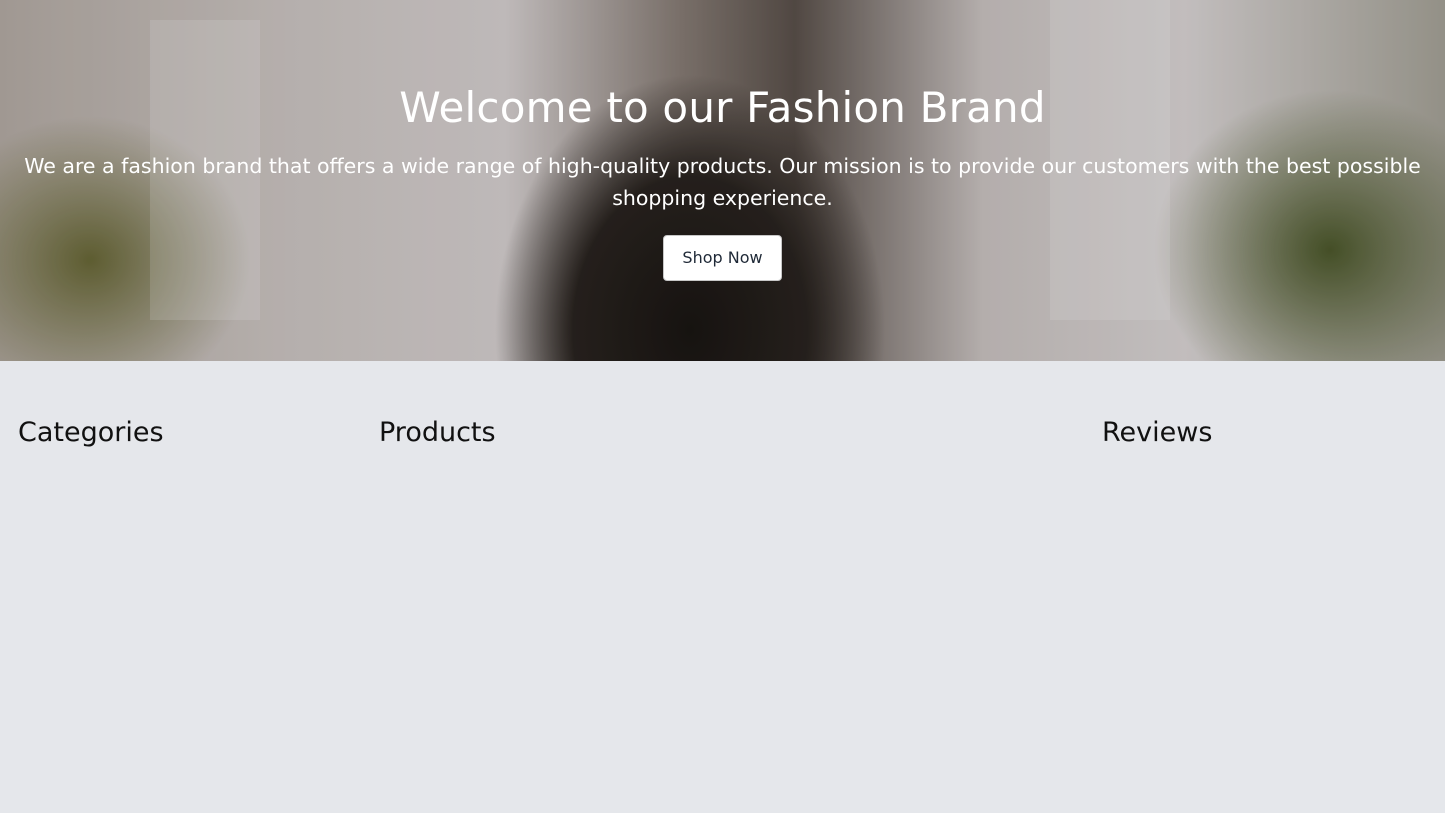  I want to click on shop-now-button: Shop Now, so click(722, 258).